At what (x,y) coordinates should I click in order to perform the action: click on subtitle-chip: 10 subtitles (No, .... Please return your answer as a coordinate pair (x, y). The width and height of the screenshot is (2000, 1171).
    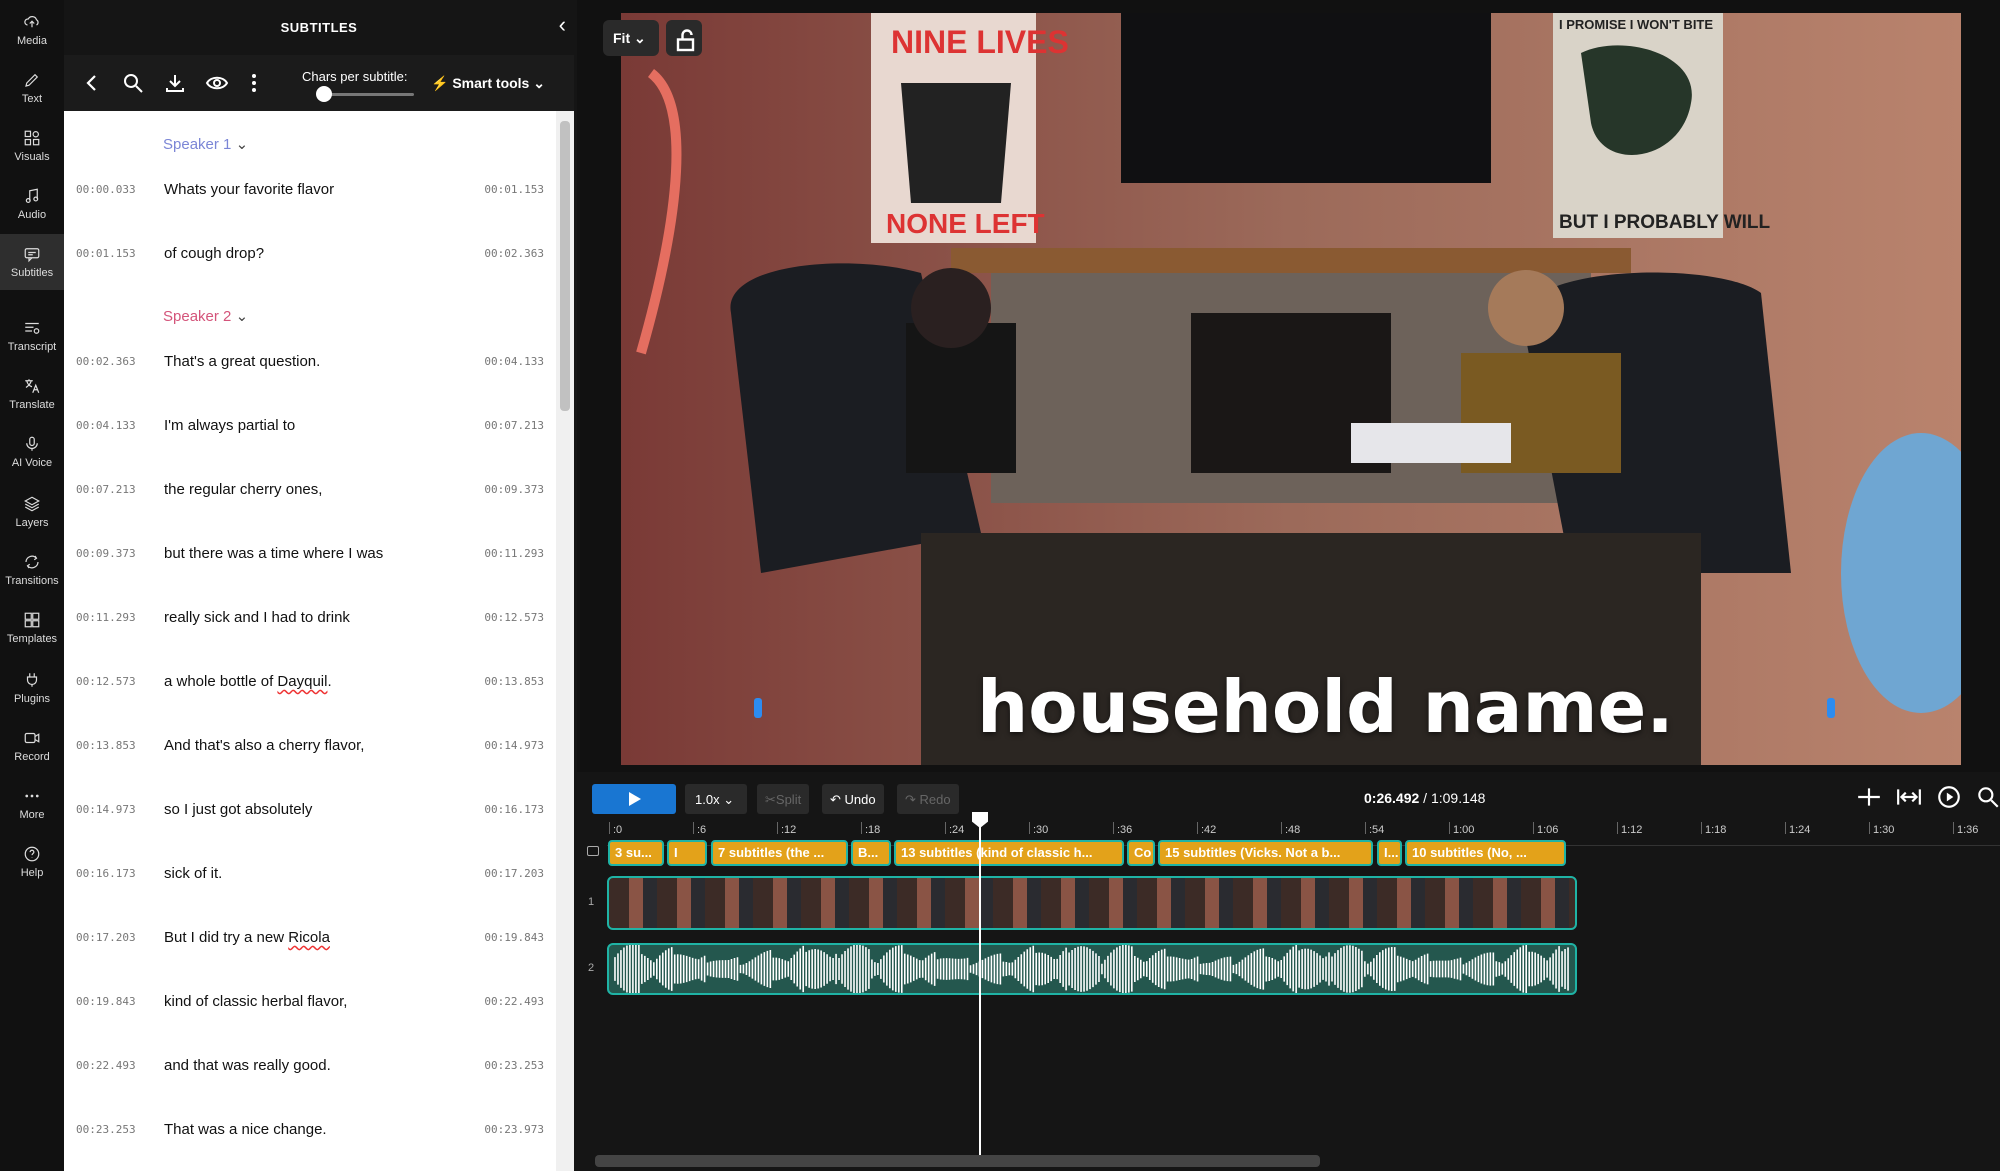
    Looking at the image, I should click on (1485, 853).